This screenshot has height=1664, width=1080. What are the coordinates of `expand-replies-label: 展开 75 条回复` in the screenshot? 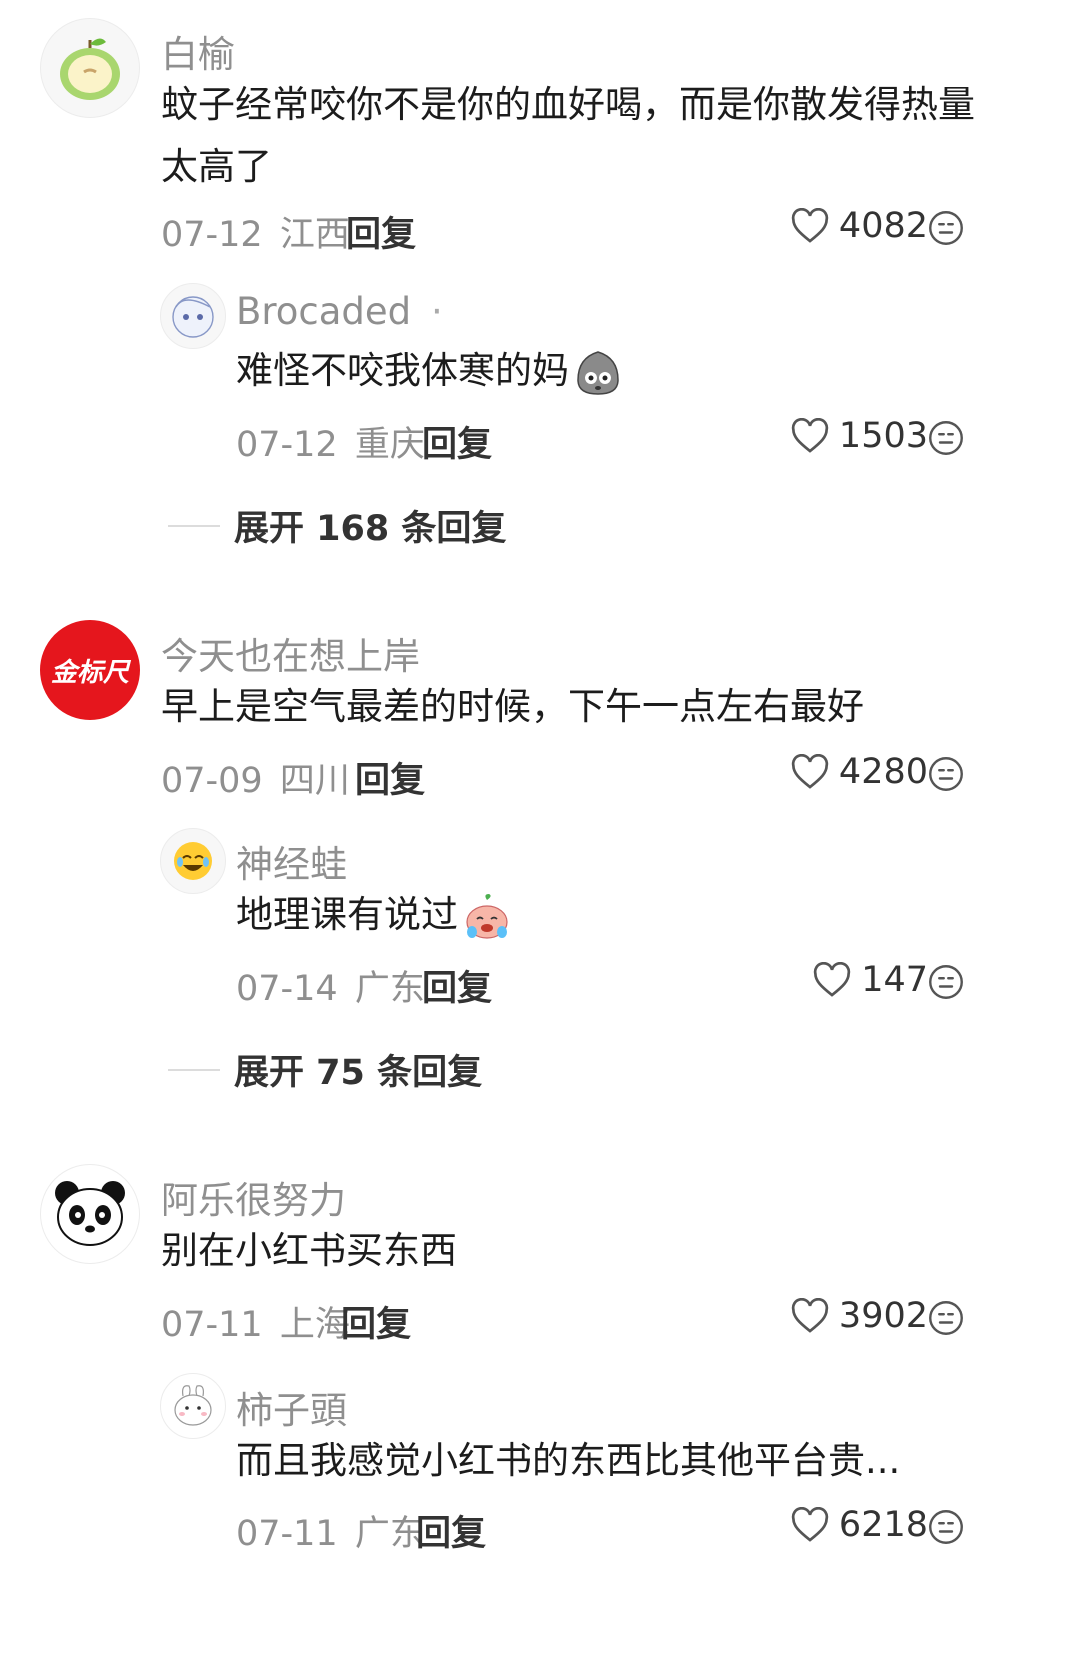 It's located at (358, 1073).